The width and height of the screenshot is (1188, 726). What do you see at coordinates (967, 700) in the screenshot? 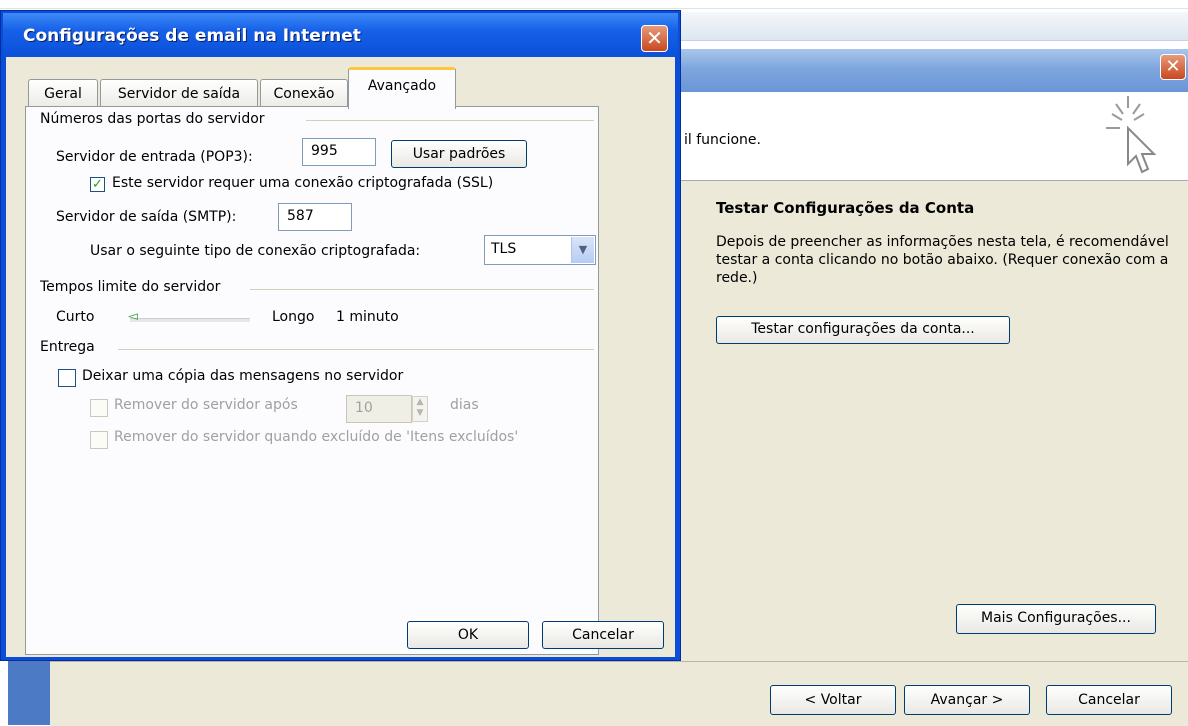
I see `next-button: Avançar >` at bounding box center [967, 700].